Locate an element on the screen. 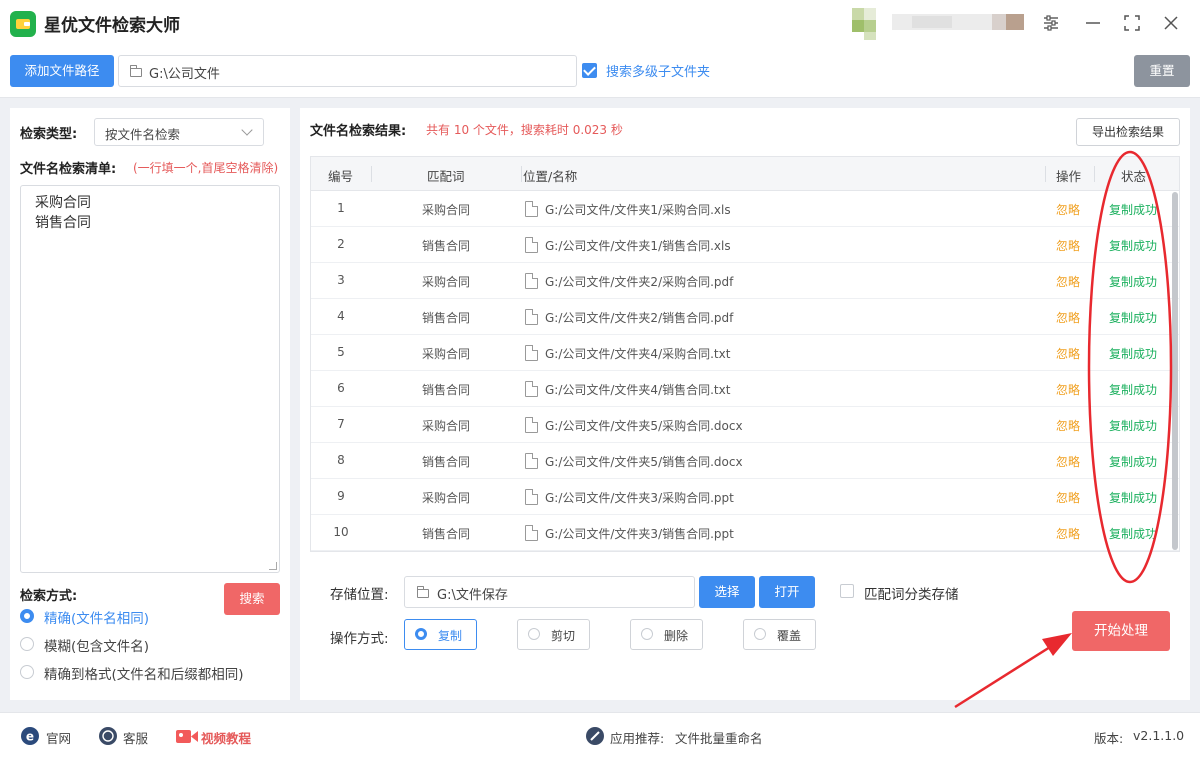  user-avatar-blurred is located at coordinates (939, 24).